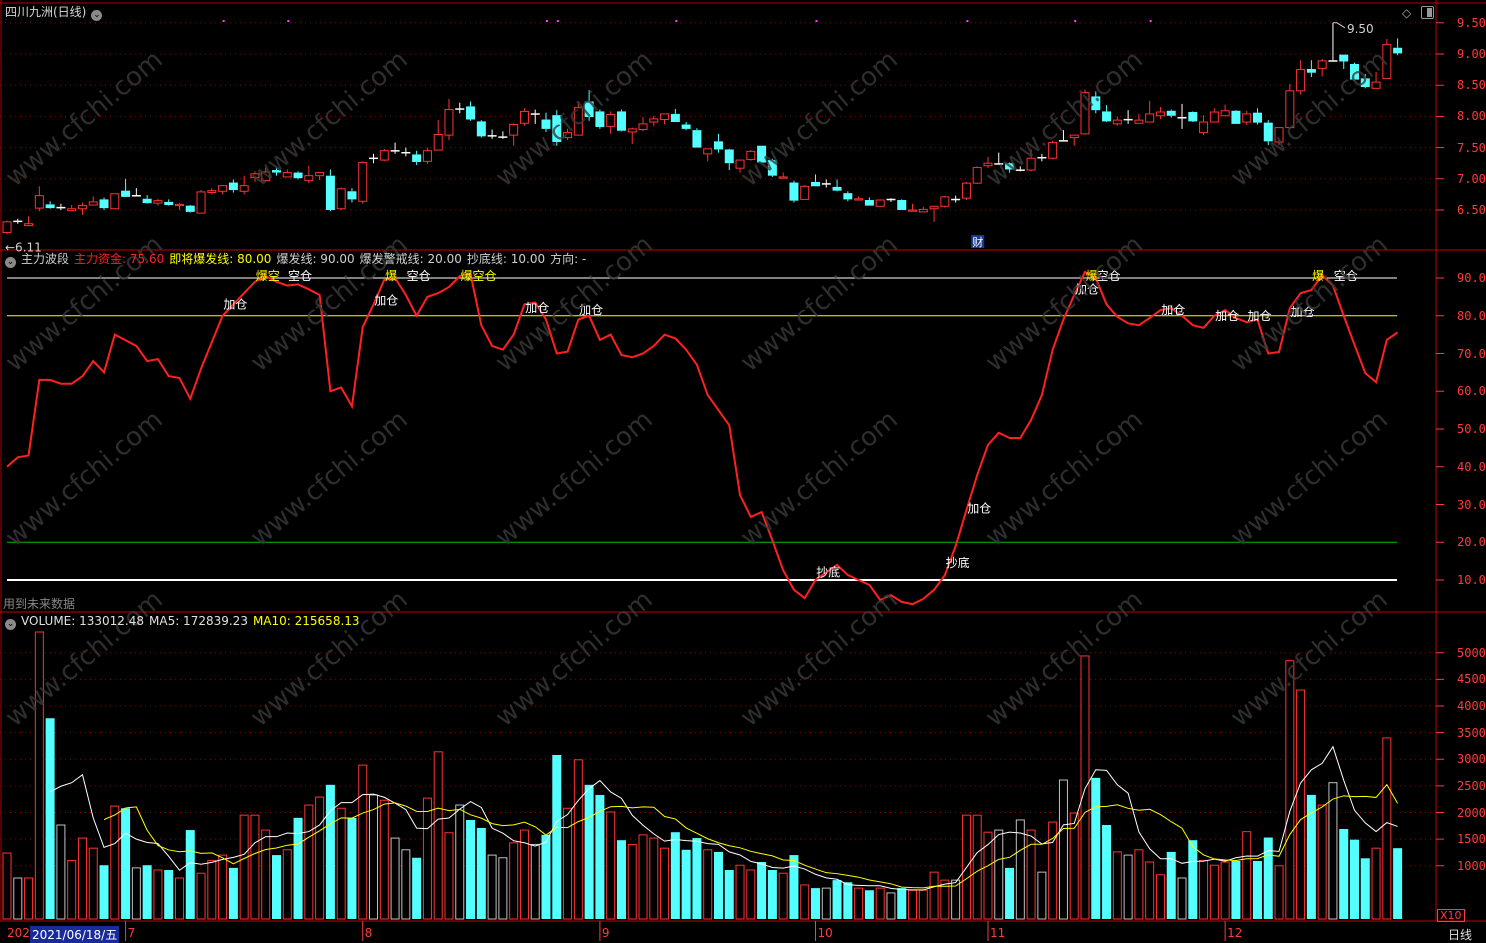  I want to click on indicator-value: 方向: -, so click(568, 259).